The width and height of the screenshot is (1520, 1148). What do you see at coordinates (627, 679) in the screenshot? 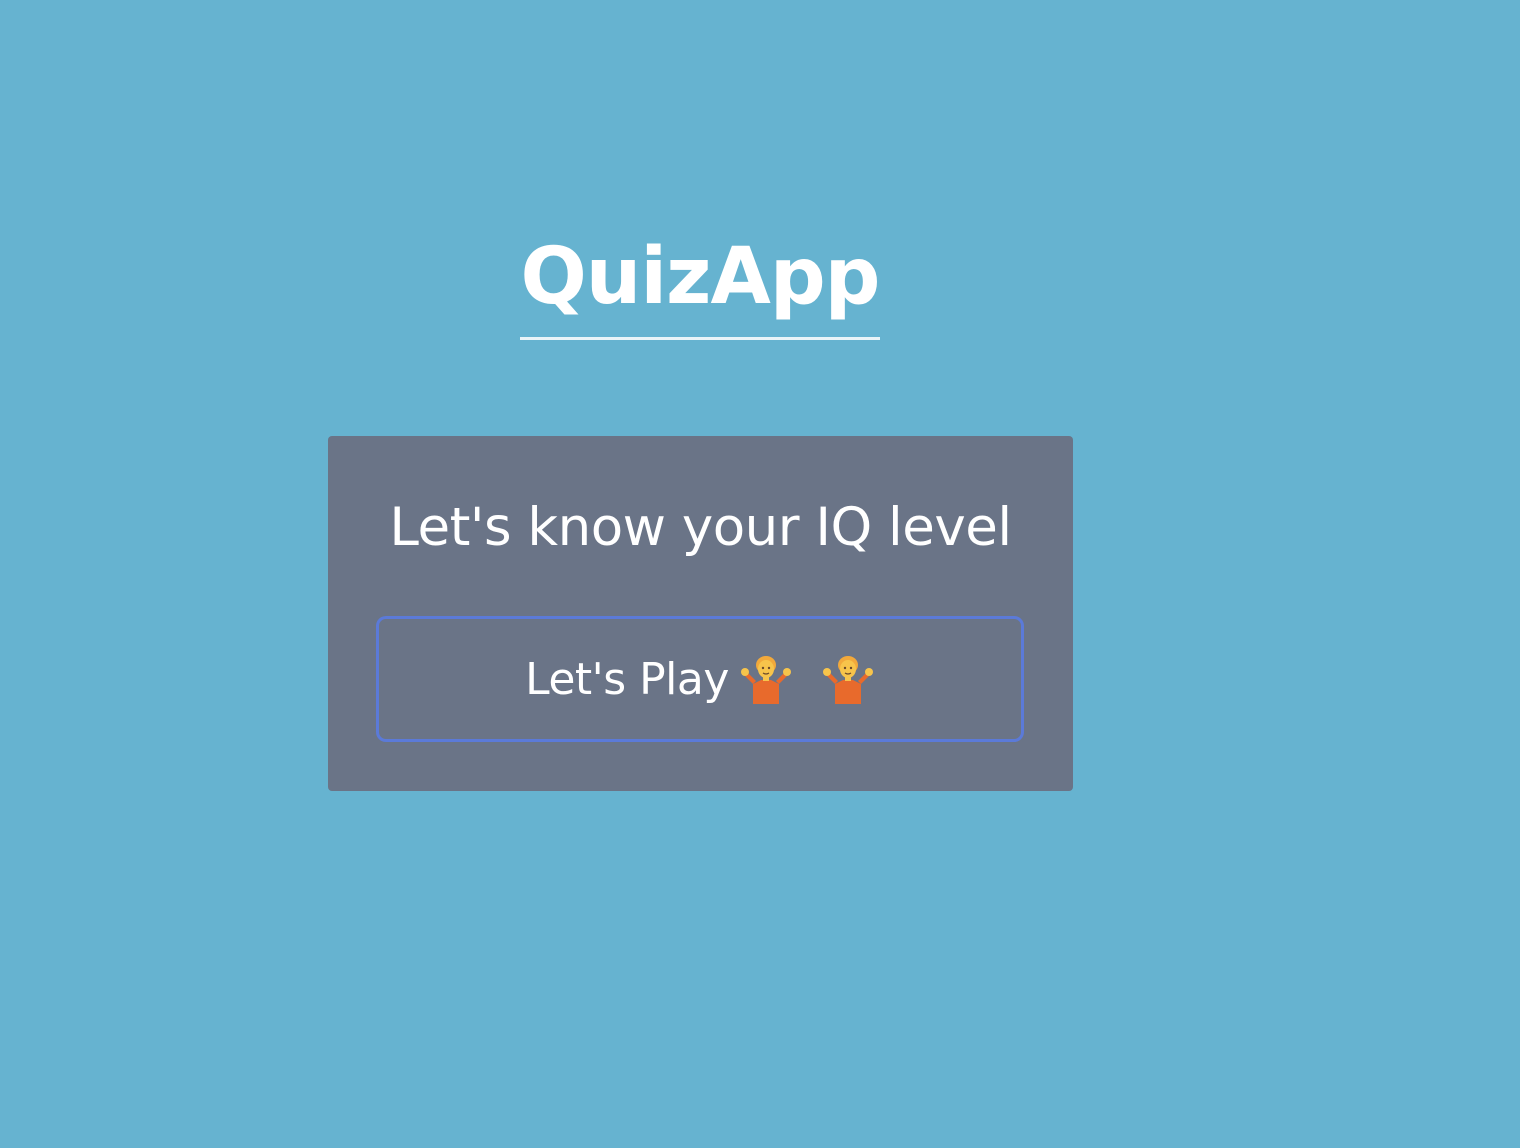
I see `play-button-label: Let's Play` at bounding box center [627, 679].